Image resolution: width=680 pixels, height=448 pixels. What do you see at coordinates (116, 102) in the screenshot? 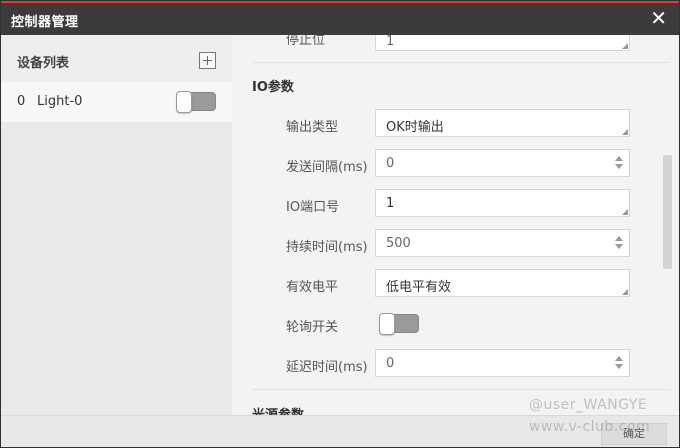
I see `device-list-item: 0 Light-0` at bounding box center [116, 102].